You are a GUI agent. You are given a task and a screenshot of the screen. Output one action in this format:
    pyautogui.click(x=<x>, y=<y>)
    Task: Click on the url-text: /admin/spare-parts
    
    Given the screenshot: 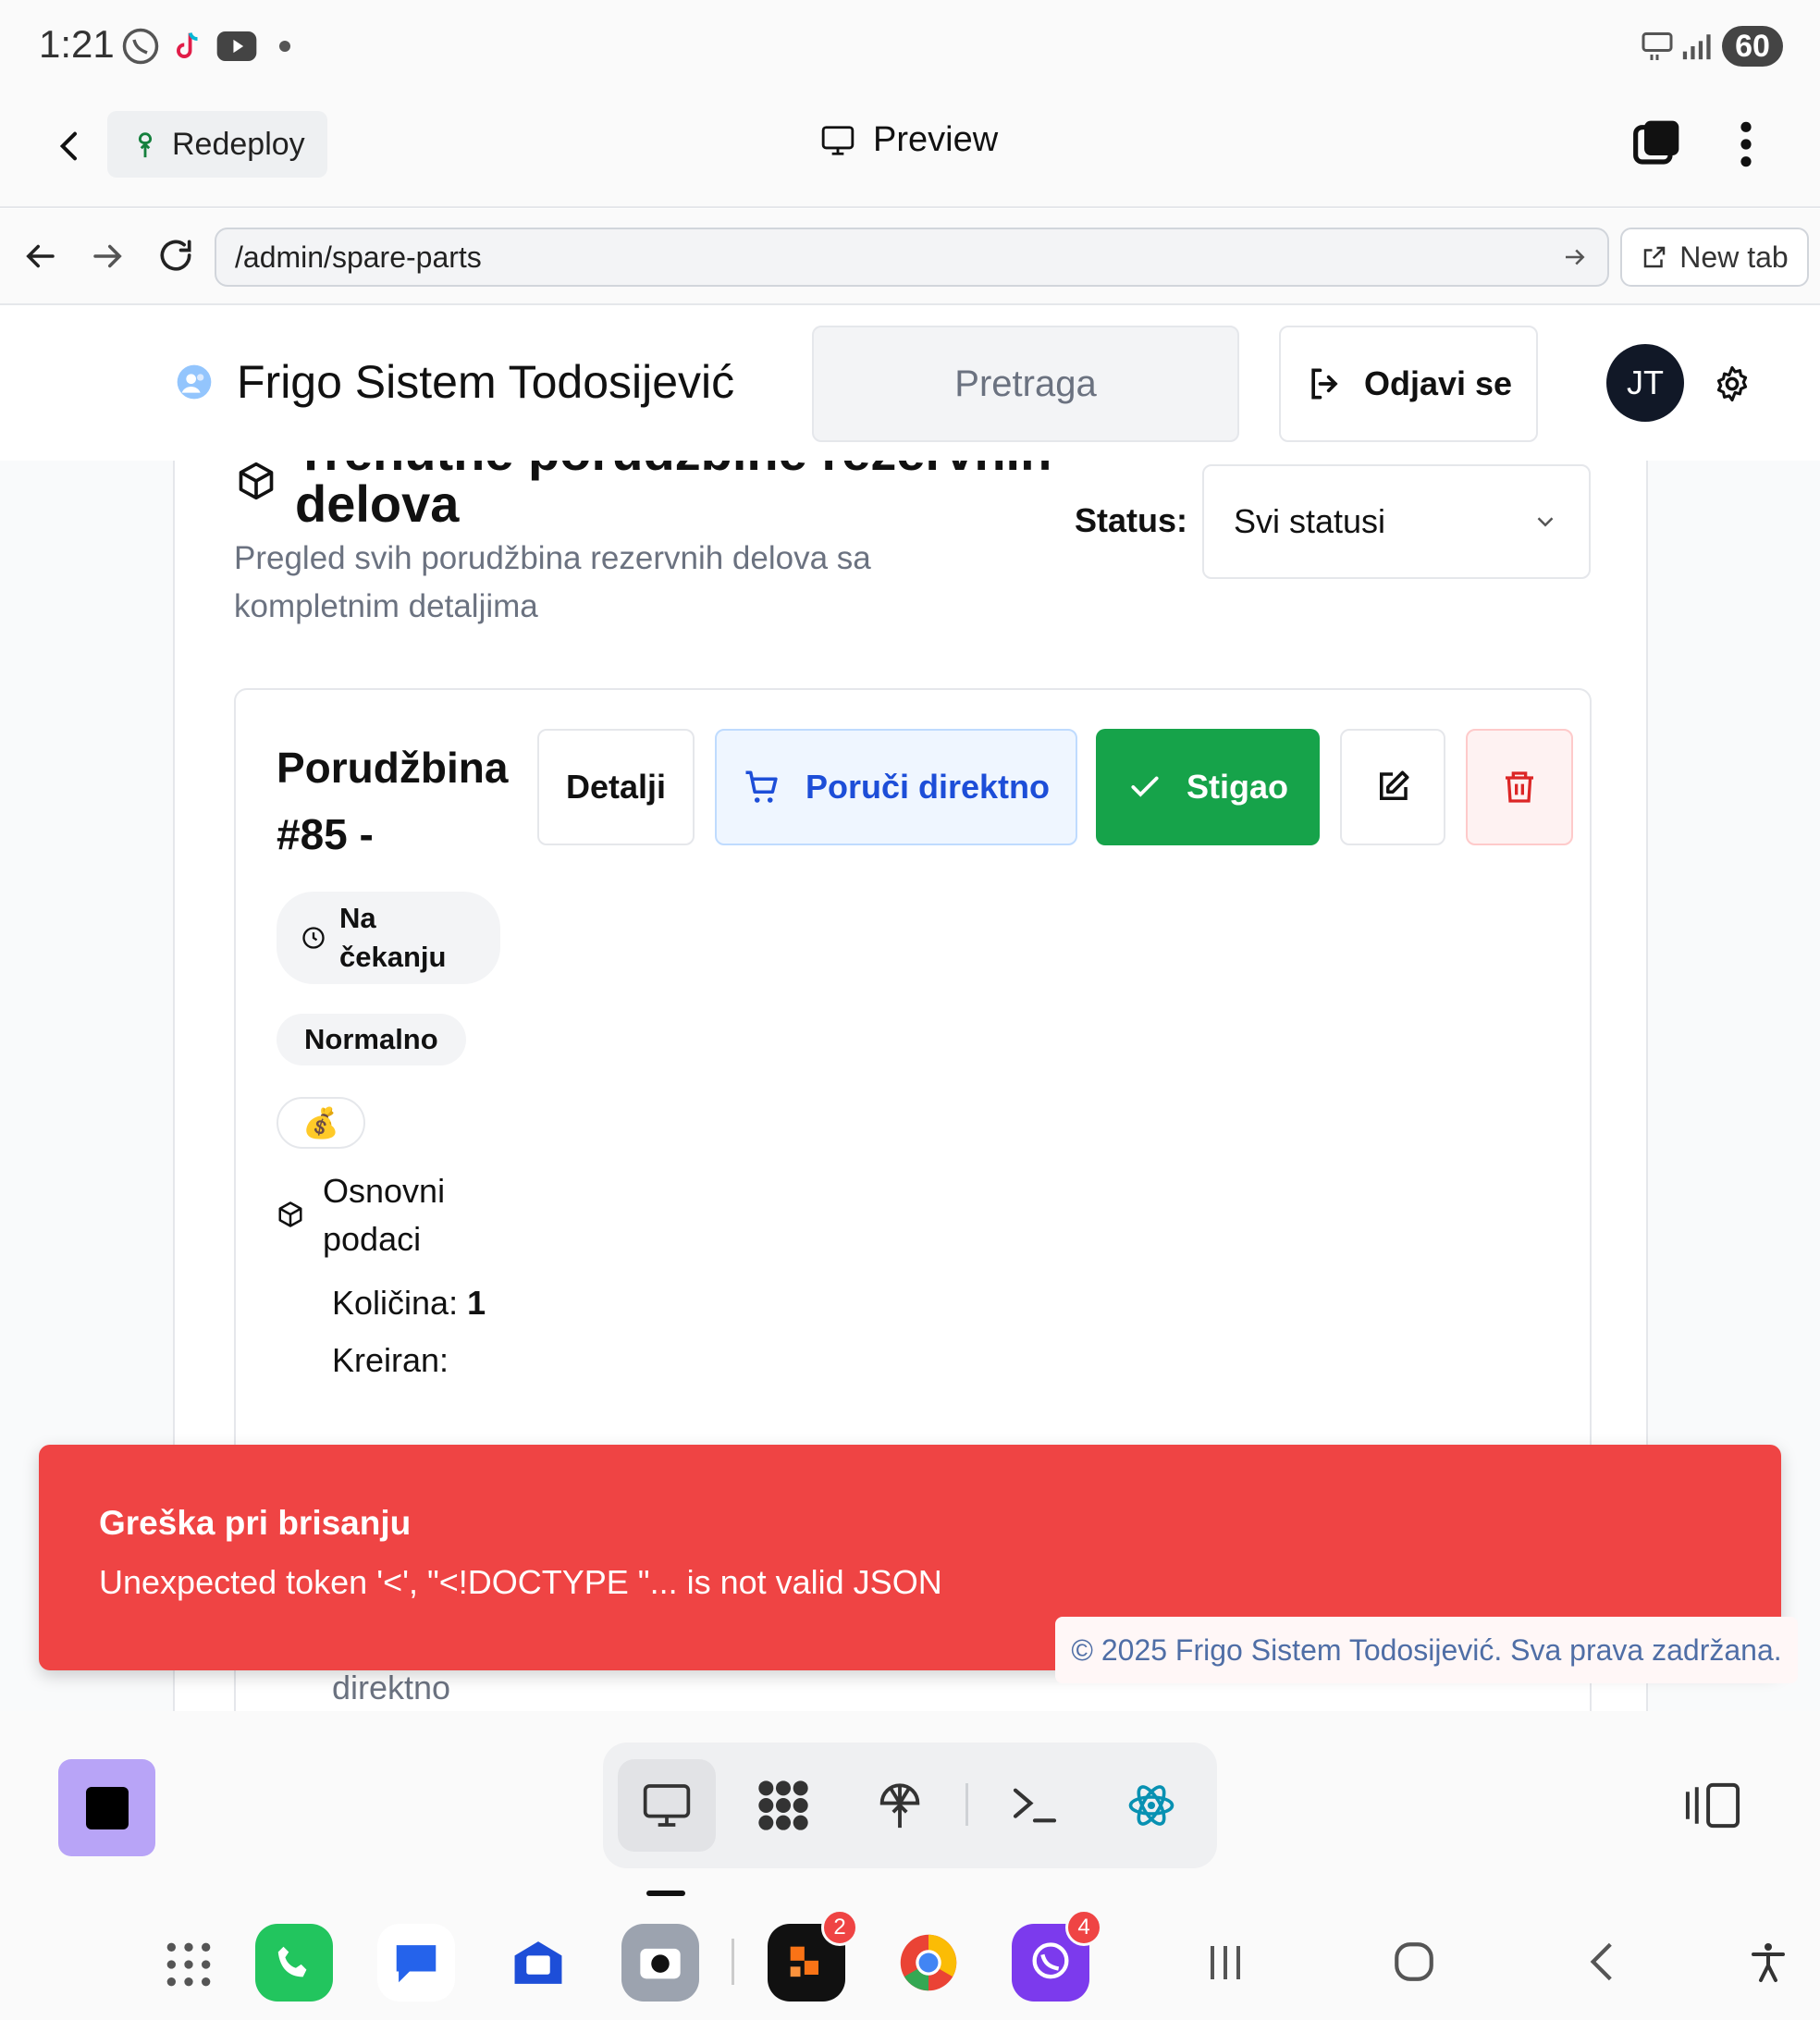 What is the action you would take?
    pyautogui.click(x=358, y=257)
    